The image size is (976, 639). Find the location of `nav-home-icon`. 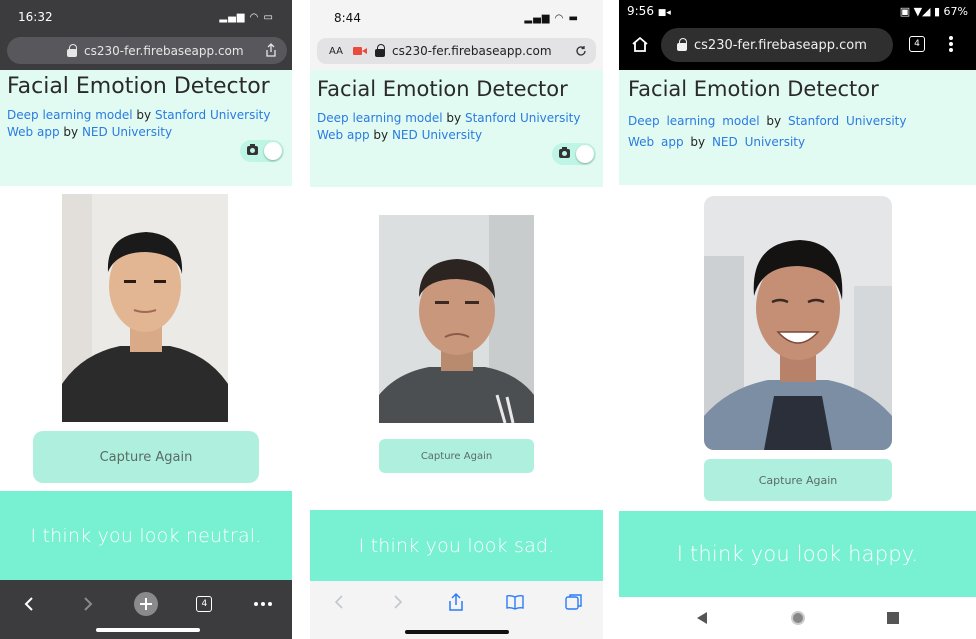

nav-home-icon is located at coordinates (798, 618).